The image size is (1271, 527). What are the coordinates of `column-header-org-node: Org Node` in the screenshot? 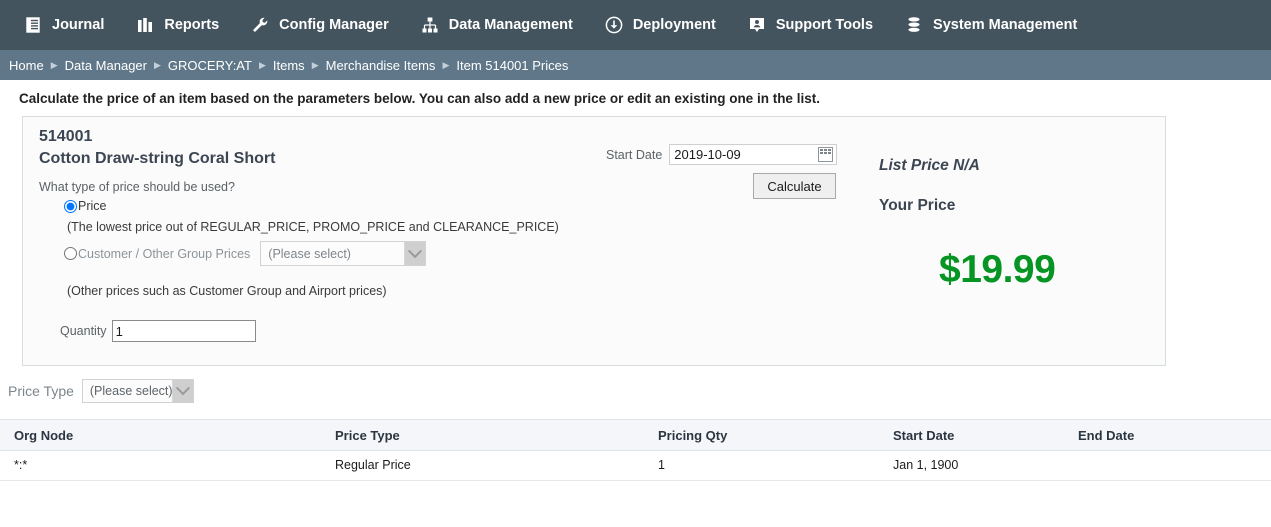 It's located at (167, 435).